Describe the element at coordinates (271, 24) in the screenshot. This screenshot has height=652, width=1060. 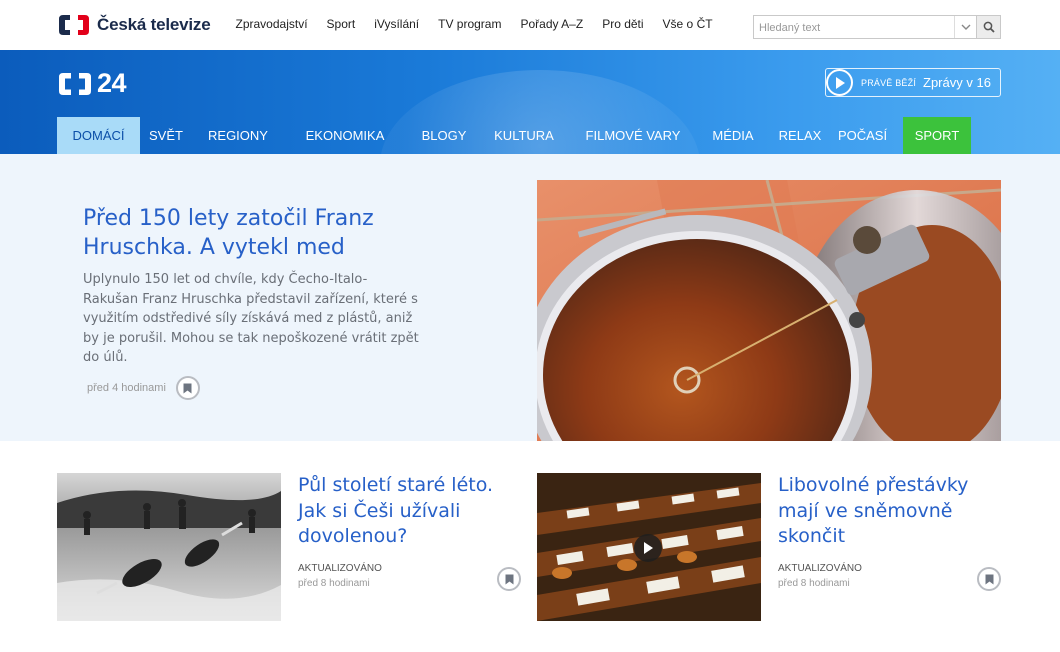
I see `topnav-item-zpravodajstvi: Zpravodajství` at that location.